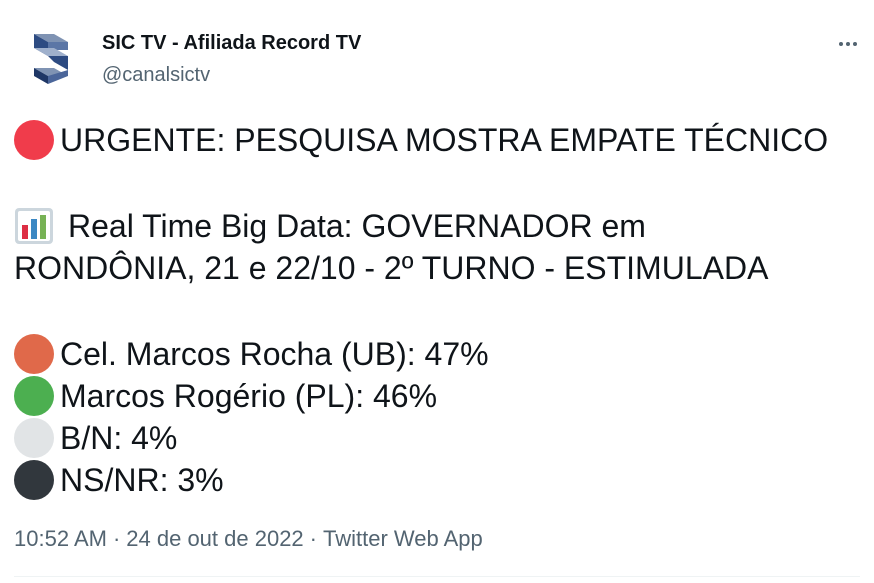 The width and height of the screenshot is (874, 583). What do you see at coordinates (34, 438) in the screenshot?
I see `white-circle-icon` at bounding box center [34, 438].